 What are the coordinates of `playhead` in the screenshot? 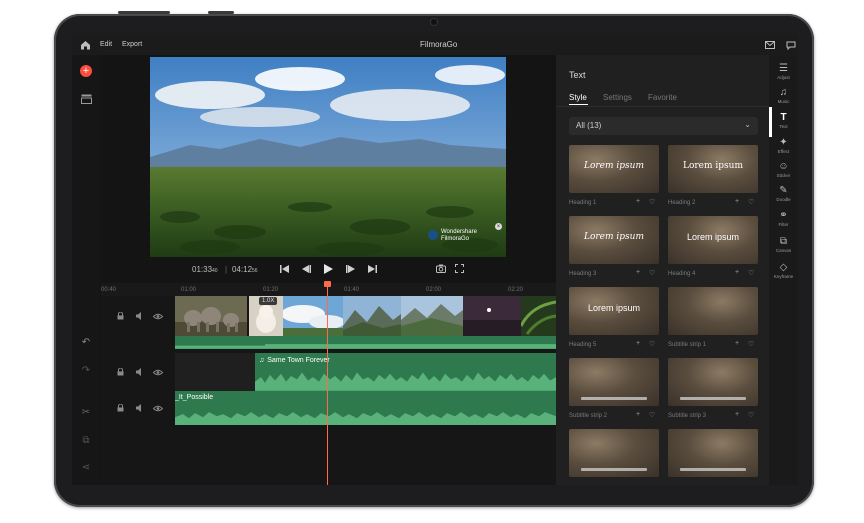 It's located at (327, 383).